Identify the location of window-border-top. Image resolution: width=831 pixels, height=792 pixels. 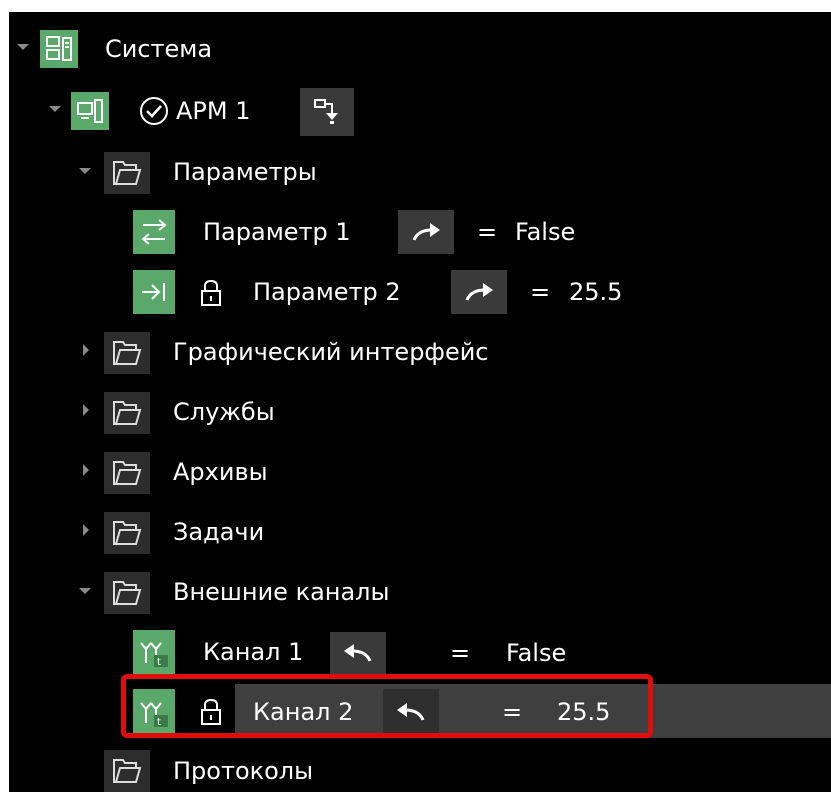
(415, 6).